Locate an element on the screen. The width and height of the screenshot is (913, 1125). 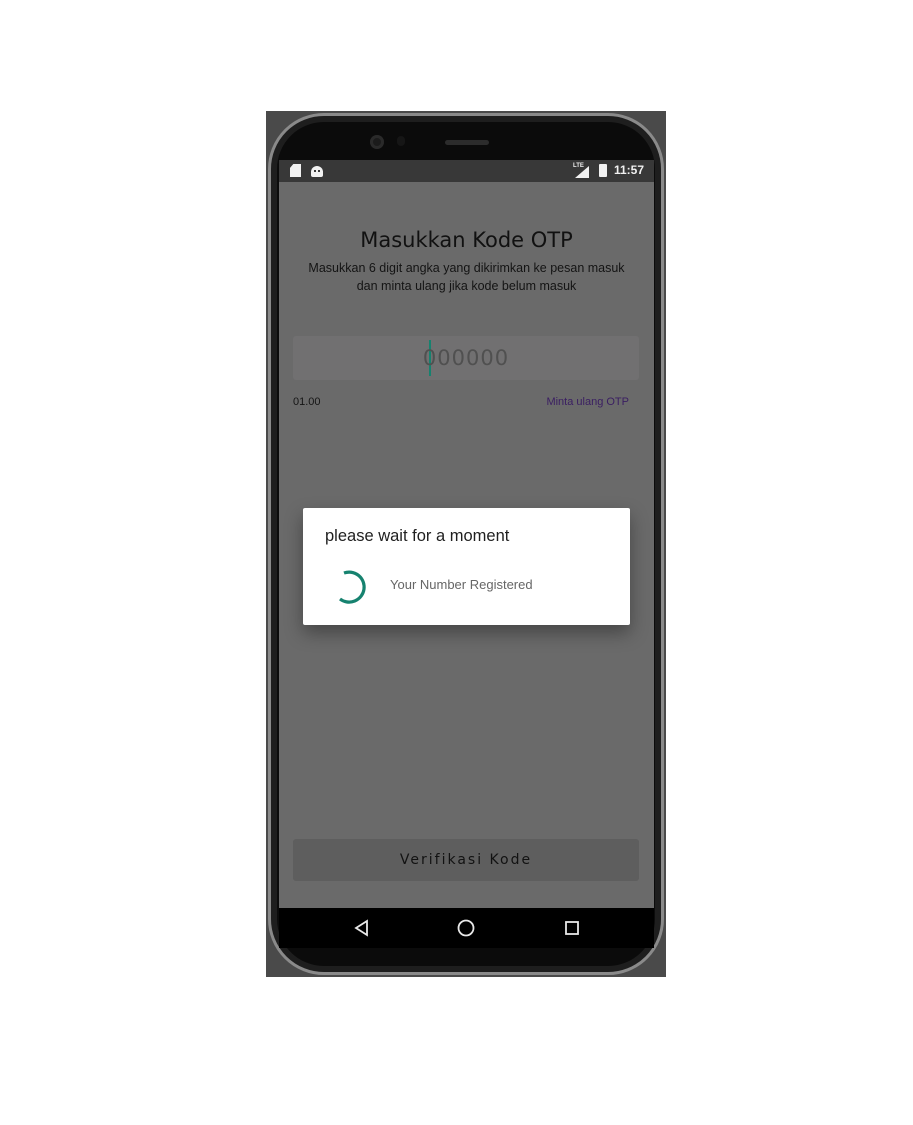
navigation-bar is located at coordinates (466, 928).